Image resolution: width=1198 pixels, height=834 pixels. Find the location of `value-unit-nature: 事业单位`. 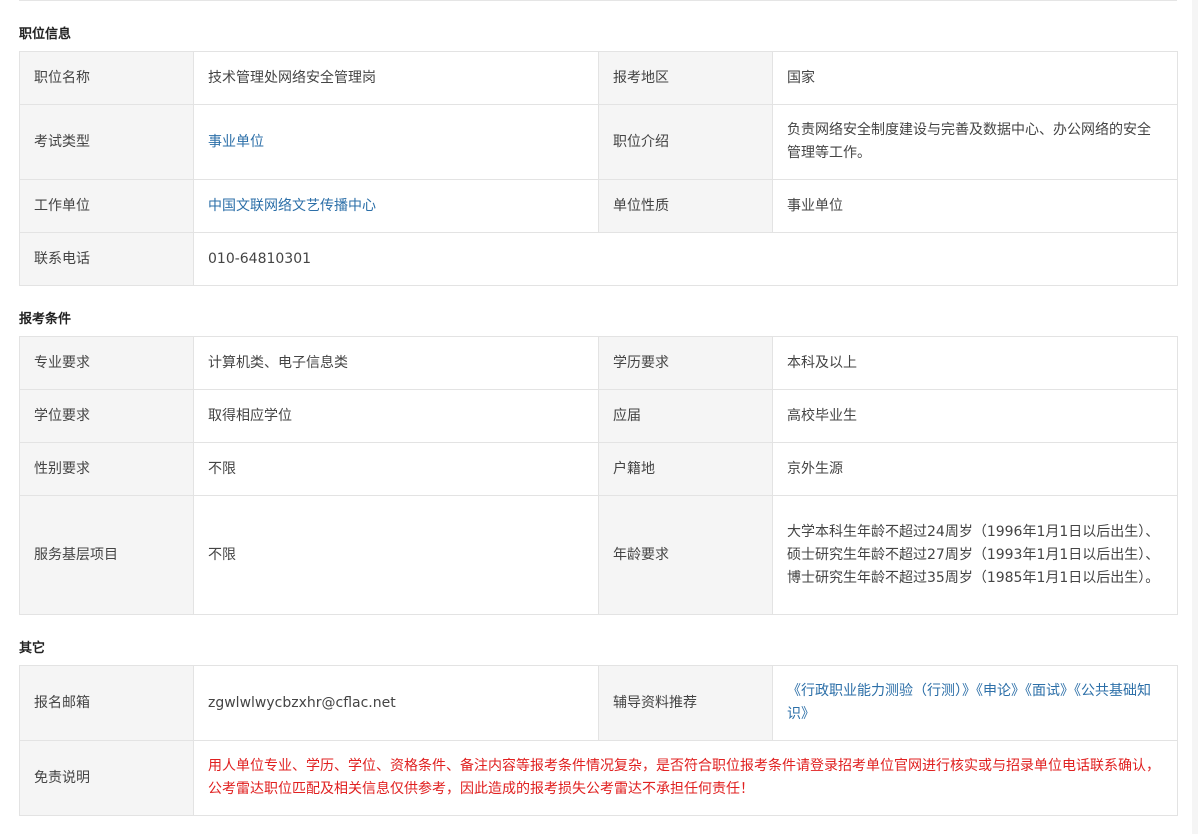

value-unit-nature: 事业单位 is located at coordinates (975, 206).